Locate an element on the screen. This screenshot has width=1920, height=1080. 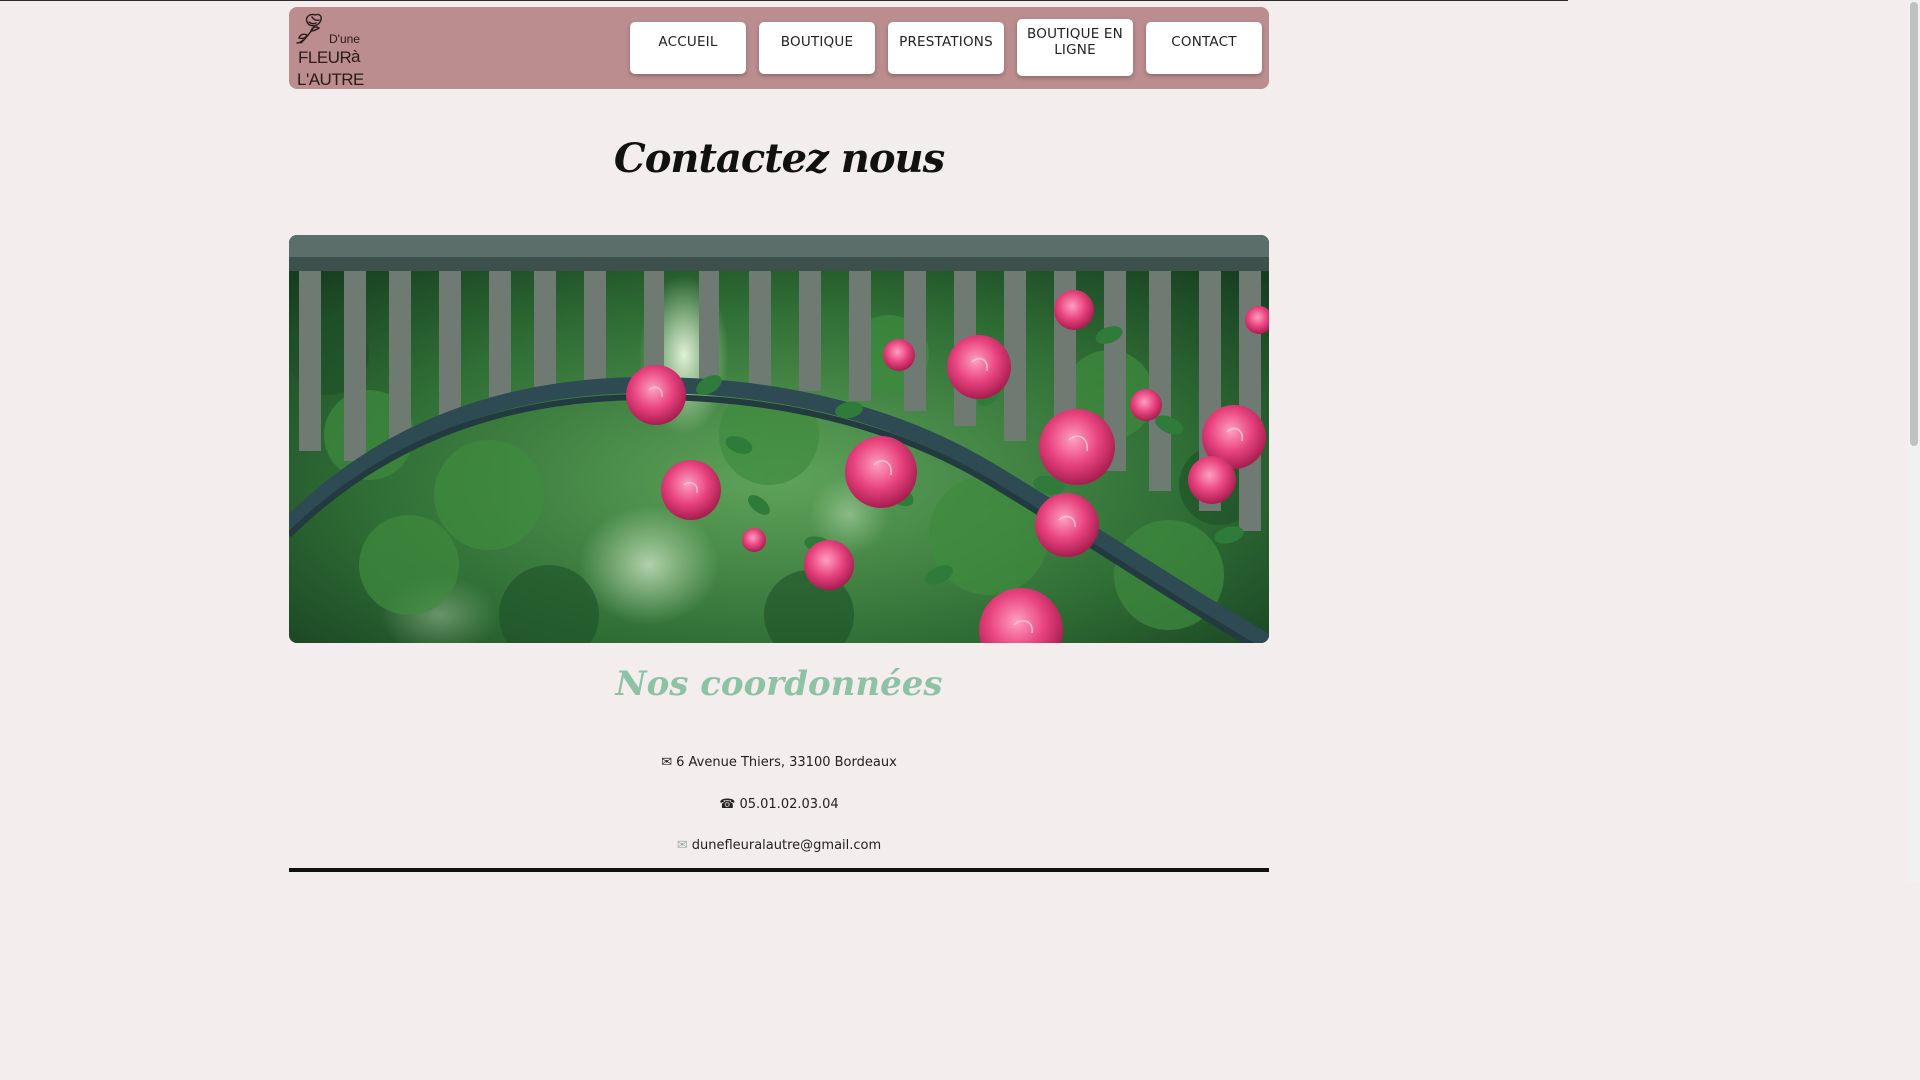
email-text: dunefleuralautre@gmail.com is located at coordinates (786, 845).